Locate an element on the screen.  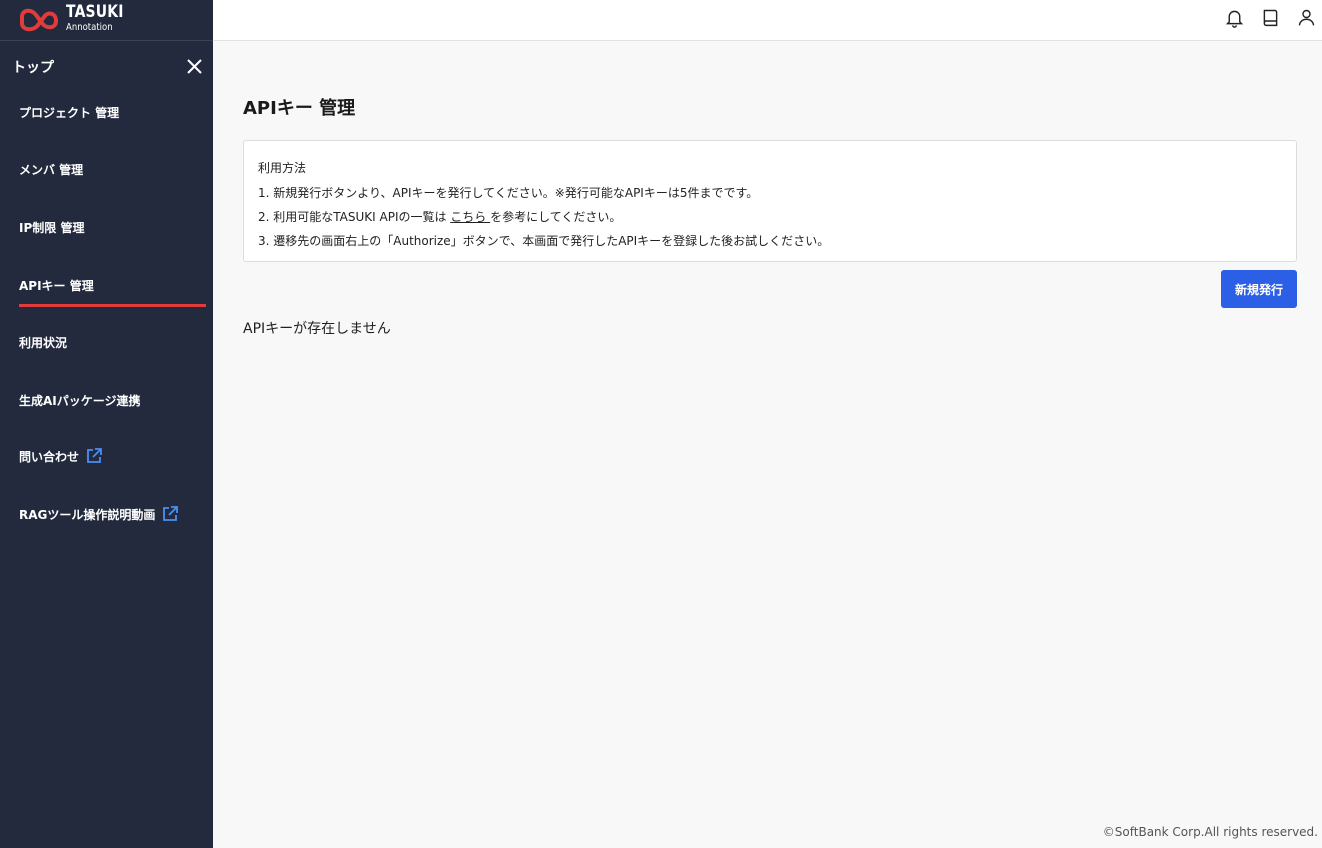
sidebar-item-label: 利用状況 is located at coordinates (43, 342).